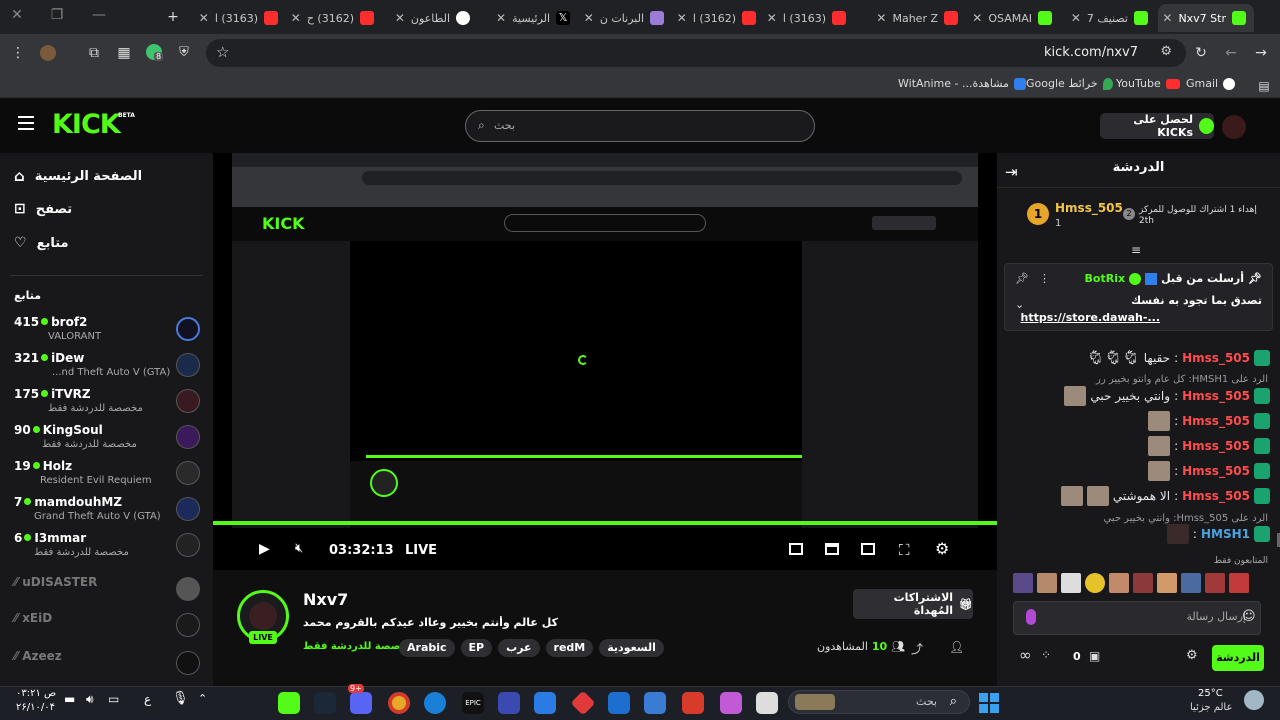 This screenshot has width=1280, height=720. I want to click on chat-message: Hmss_505: حقيها 🐐︎🐐︎🐐︎, so click(1139, 358).